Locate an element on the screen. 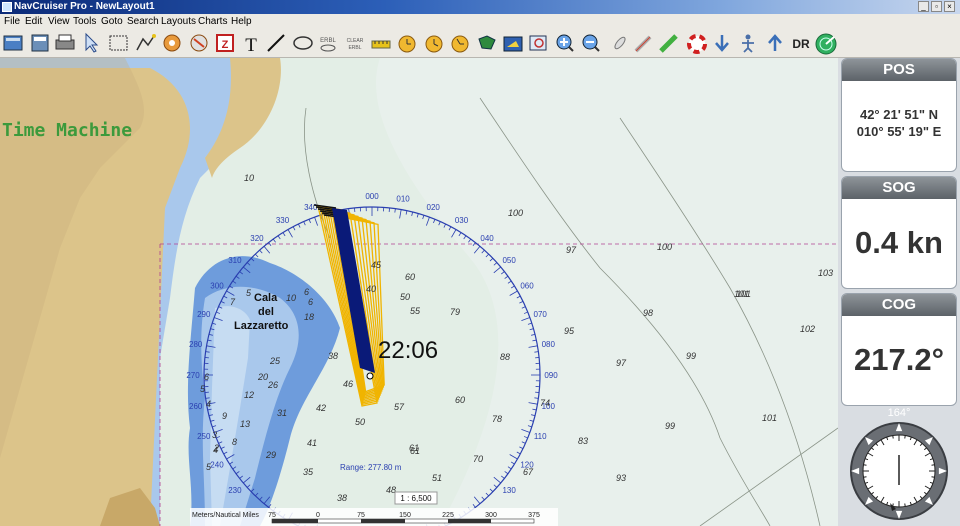 The image size is (960, 526). download-arrow-icon is located at coordinates (722, 43).